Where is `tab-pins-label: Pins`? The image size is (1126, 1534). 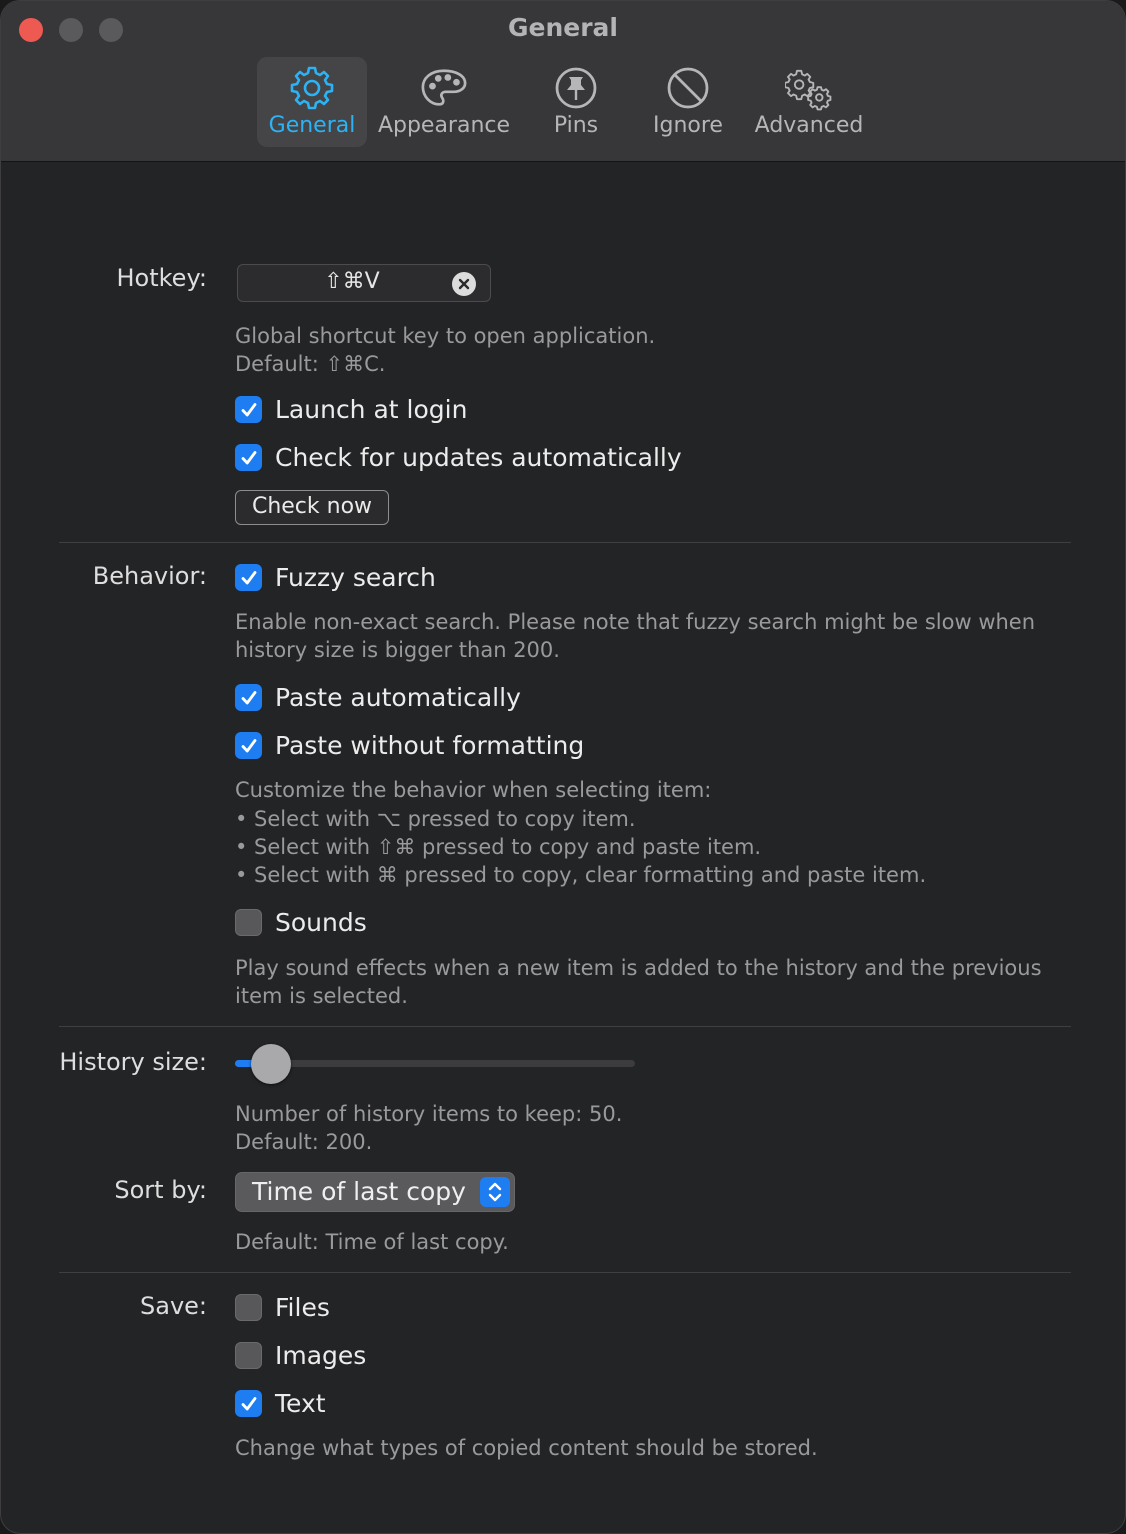
tab-pins-label: Pins is located at coordinates (576, 125).